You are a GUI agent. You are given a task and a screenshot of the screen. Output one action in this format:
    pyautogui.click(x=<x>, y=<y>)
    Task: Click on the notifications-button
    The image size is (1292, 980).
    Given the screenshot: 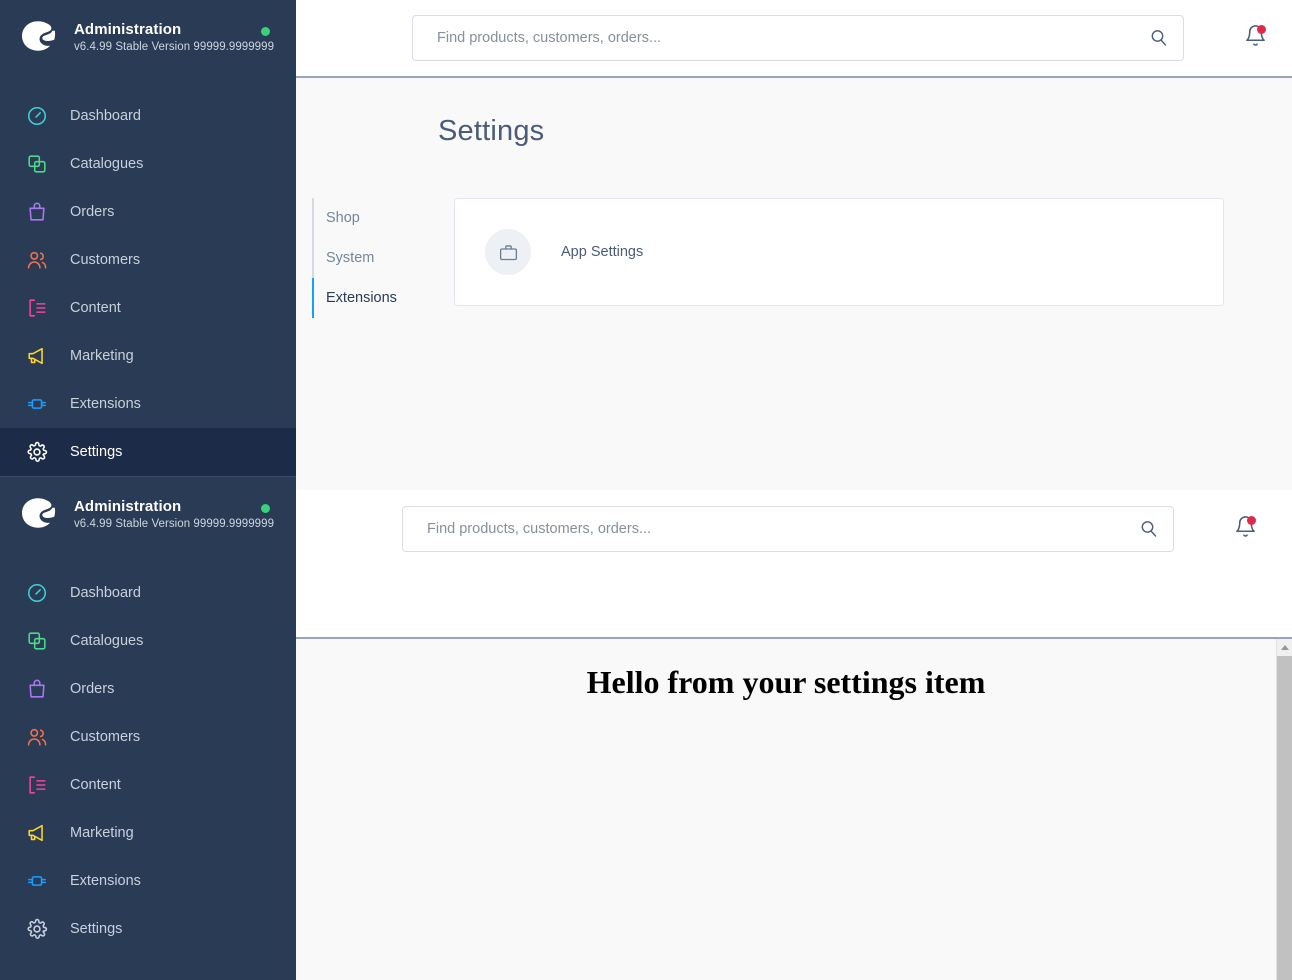 What is the action you would take?
    pyautogui.click(x=1255, y=38)
    